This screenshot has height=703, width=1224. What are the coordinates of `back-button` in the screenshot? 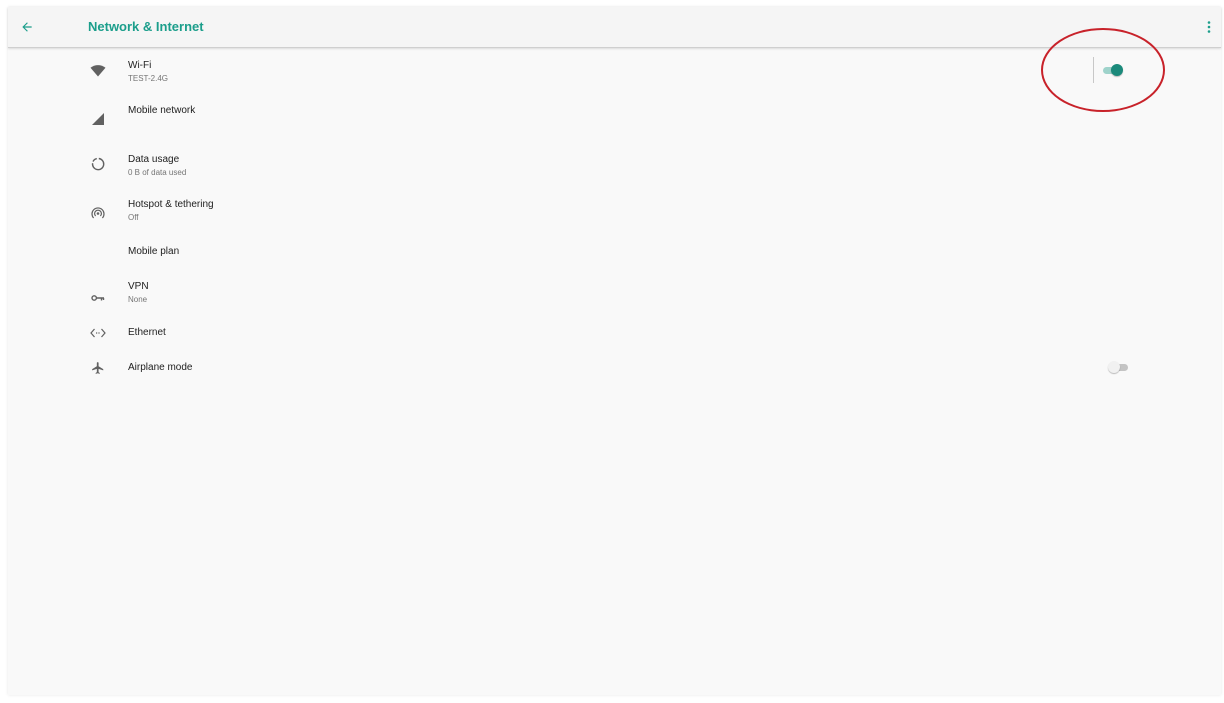 It's located at (27, 27).